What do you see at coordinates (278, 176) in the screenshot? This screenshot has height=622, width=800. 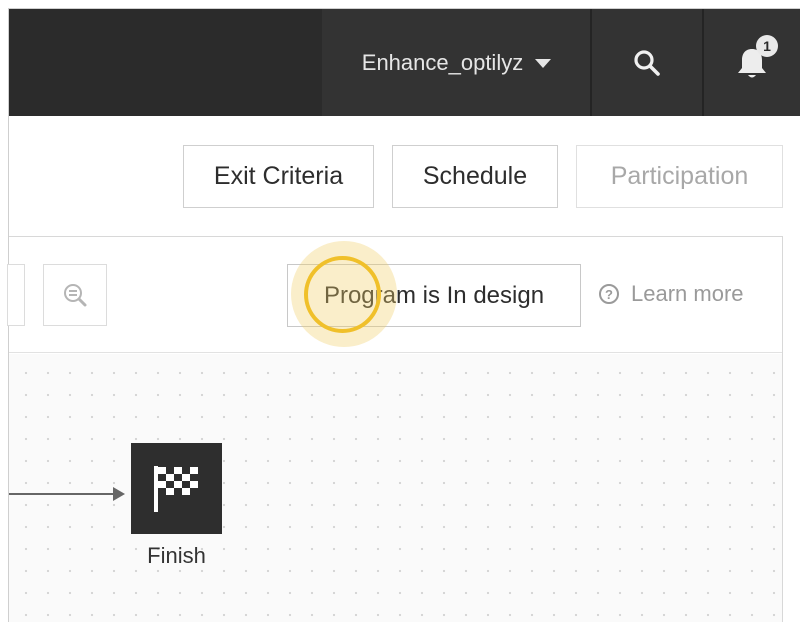 I see `exit-criteria-button: Exit Criteria` at bounding box center [278, 176].